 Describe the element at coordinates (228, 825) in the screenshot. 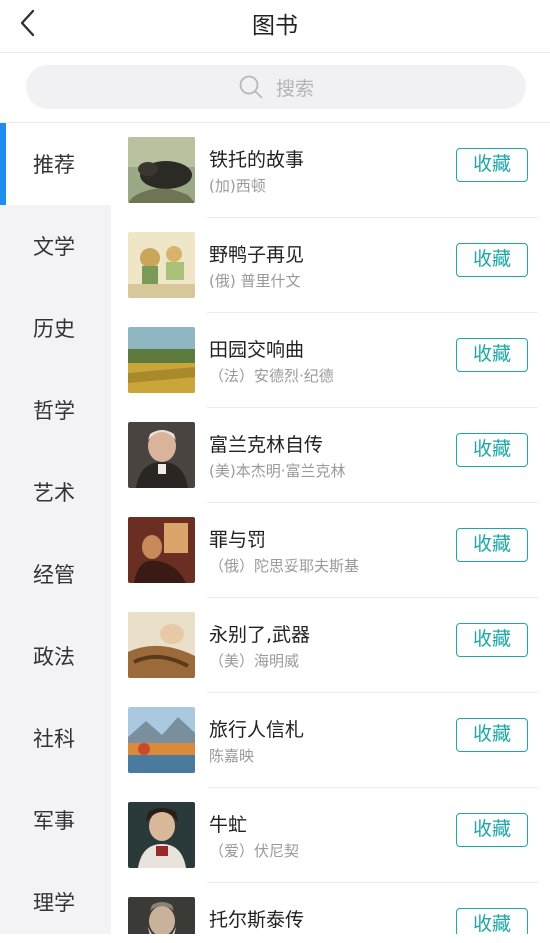

I see `book-title: 牛虻` at that location.